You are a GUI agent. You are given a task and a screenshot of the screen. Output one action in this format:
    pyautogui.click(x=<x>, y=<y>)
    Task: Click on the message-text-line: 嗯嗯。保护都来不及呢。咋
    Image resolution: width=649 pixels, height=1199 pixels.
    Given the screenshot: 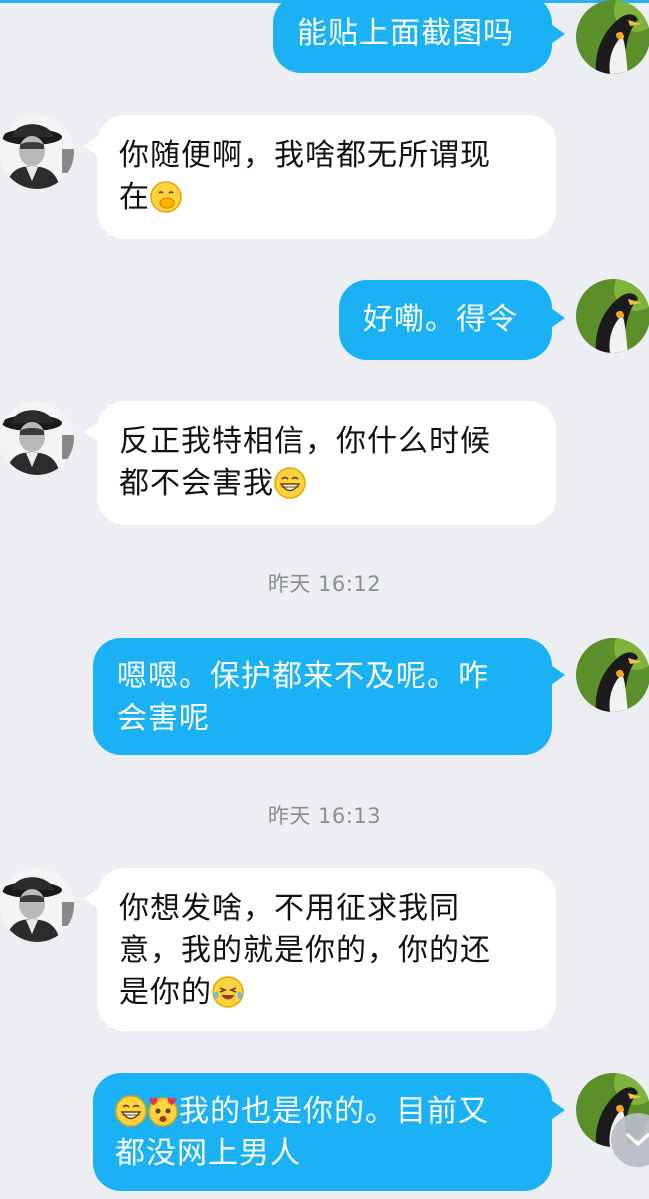 What is the action you would take?
    pyautogui.click(x=303, y=676)
    